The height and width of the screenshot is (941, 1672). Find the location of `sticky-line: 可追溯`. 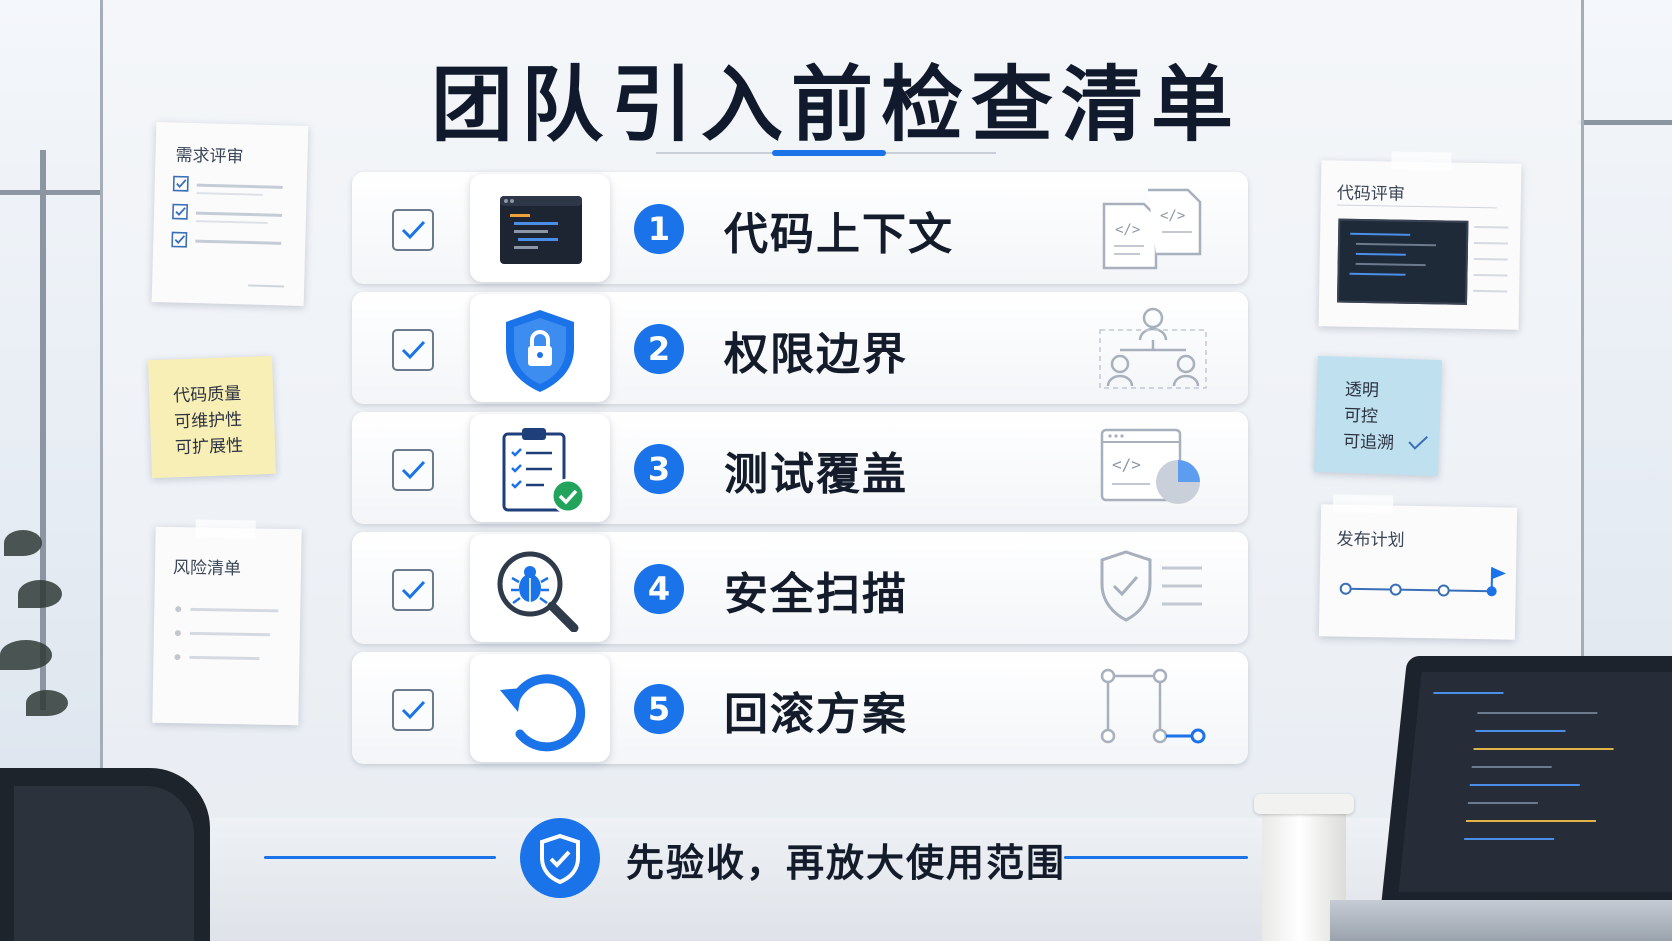

sticky-line: 可追溯 is located at coordinates (1368, 442).